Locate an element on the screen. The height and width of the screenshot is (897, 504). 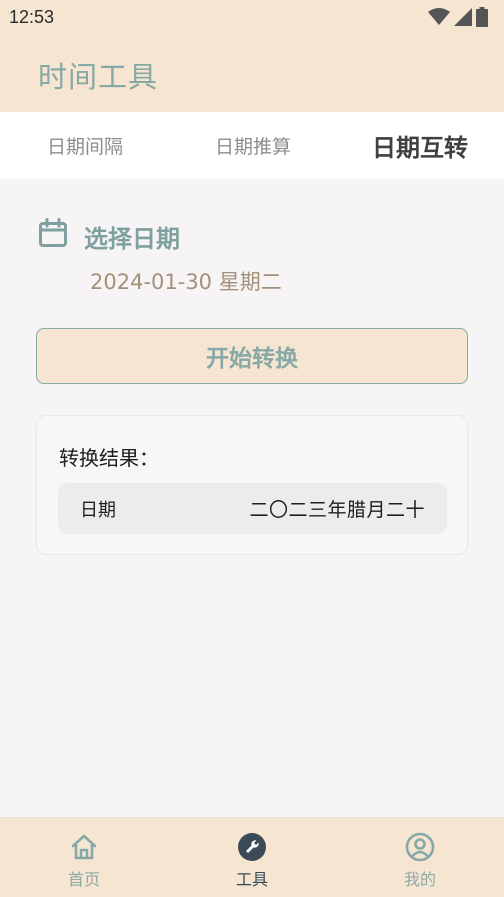
bottom-nav: 首页 工具 我的 is located at coordinates (252, 857).